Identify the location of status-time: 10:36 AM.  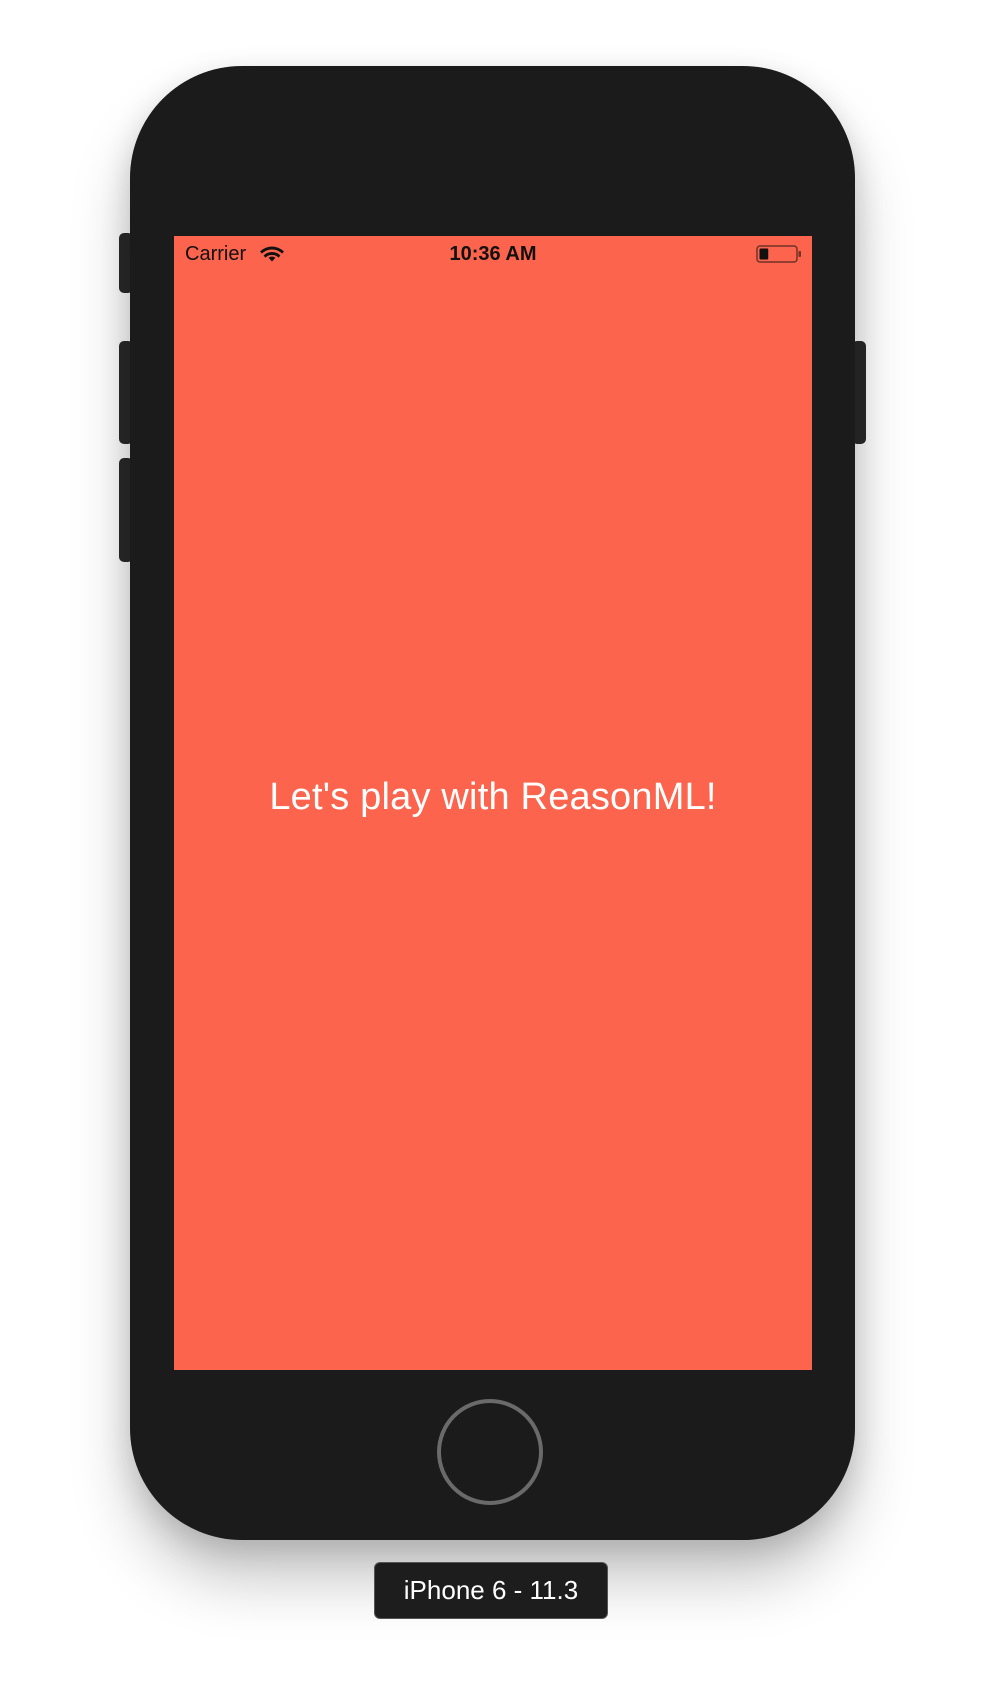
(493, 254).